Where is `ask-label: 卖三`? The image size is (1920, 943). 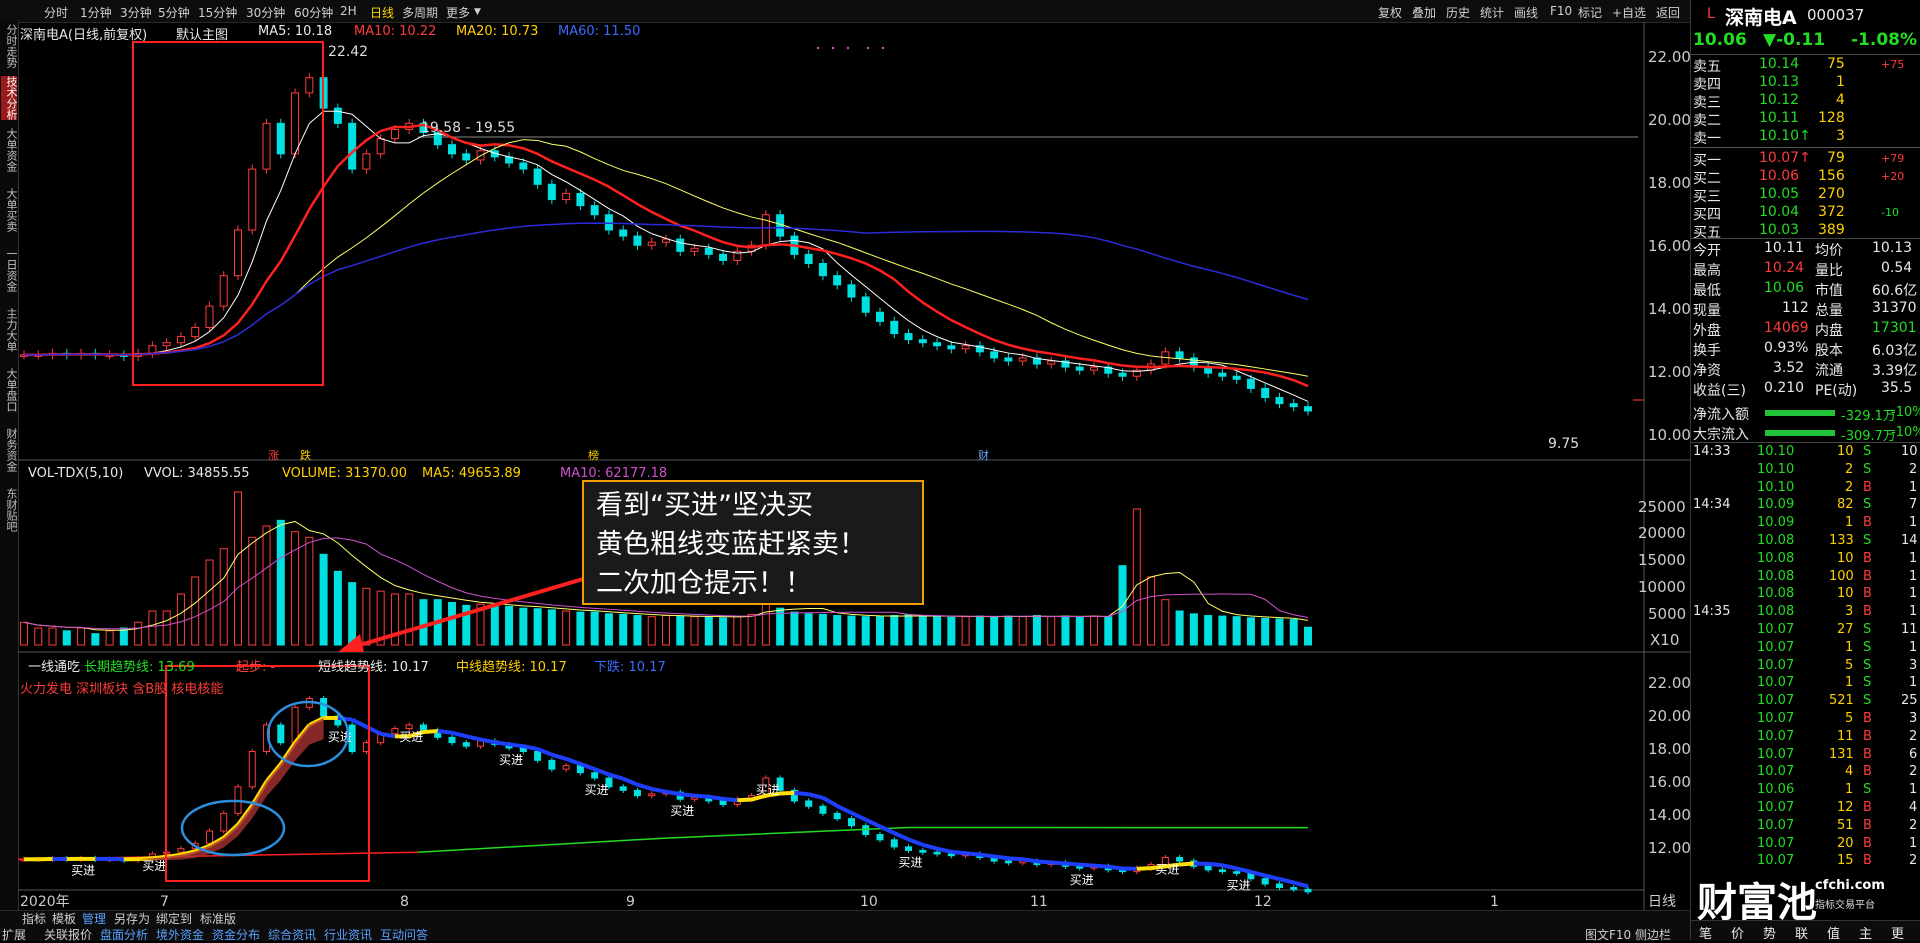 ask-label: 卖三 is located at coordinates (1707, 102).